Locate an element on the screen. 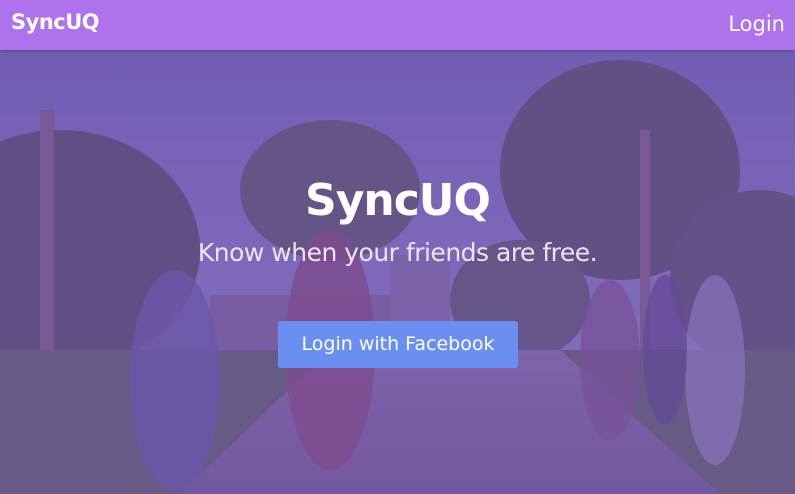  login-with-facebook-button: Login with Facebook is located at coordinates (398, 344).